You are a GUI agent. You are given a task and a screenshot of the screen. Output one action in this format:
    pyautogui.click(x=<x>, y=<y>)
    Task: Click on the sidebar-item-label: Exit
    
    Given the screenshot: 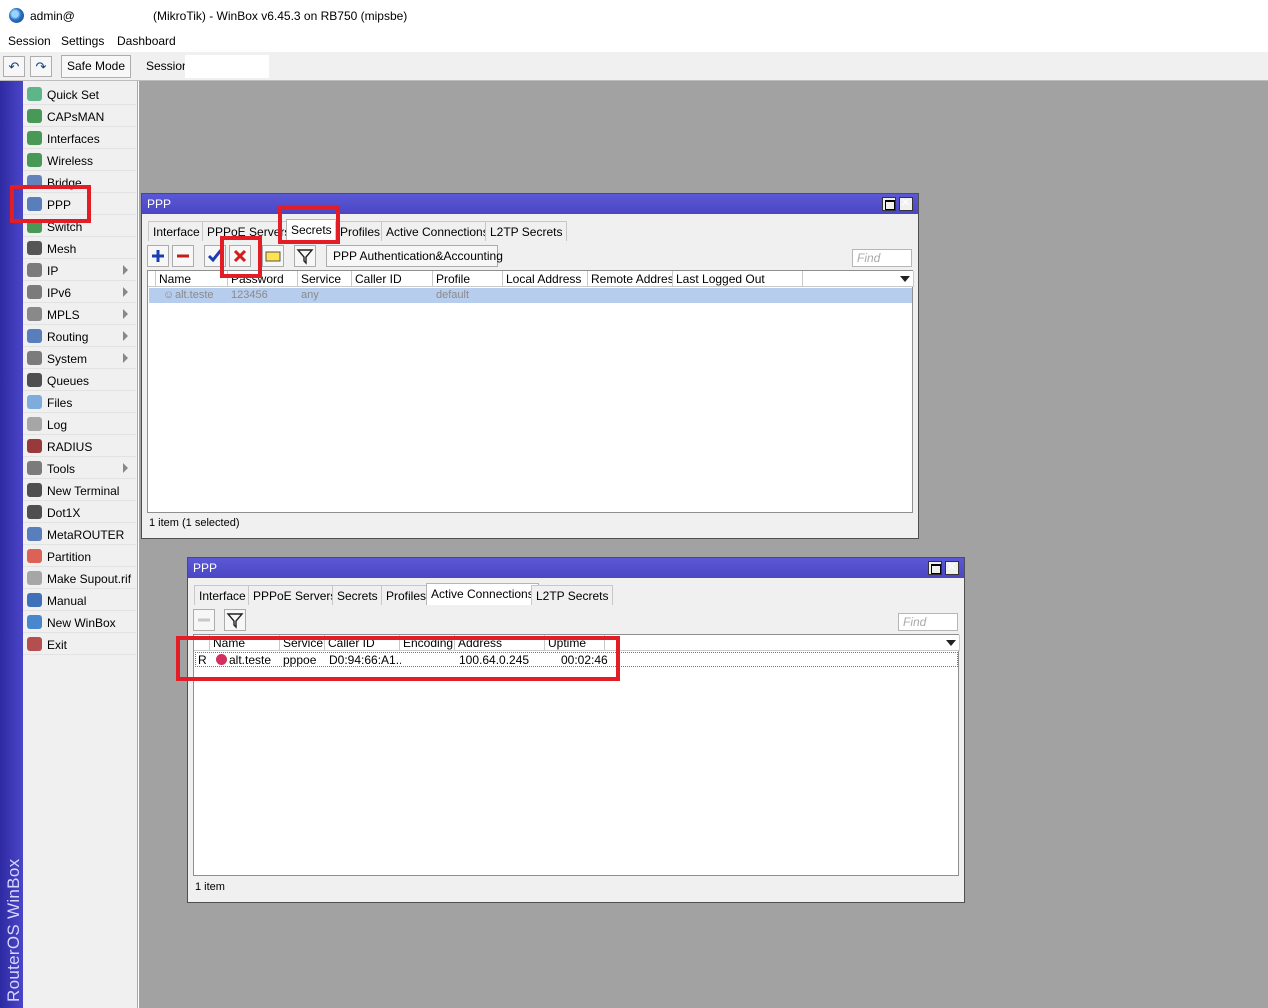 What is the action you would take?
    pyautogui.click(x=57, y=645)
    